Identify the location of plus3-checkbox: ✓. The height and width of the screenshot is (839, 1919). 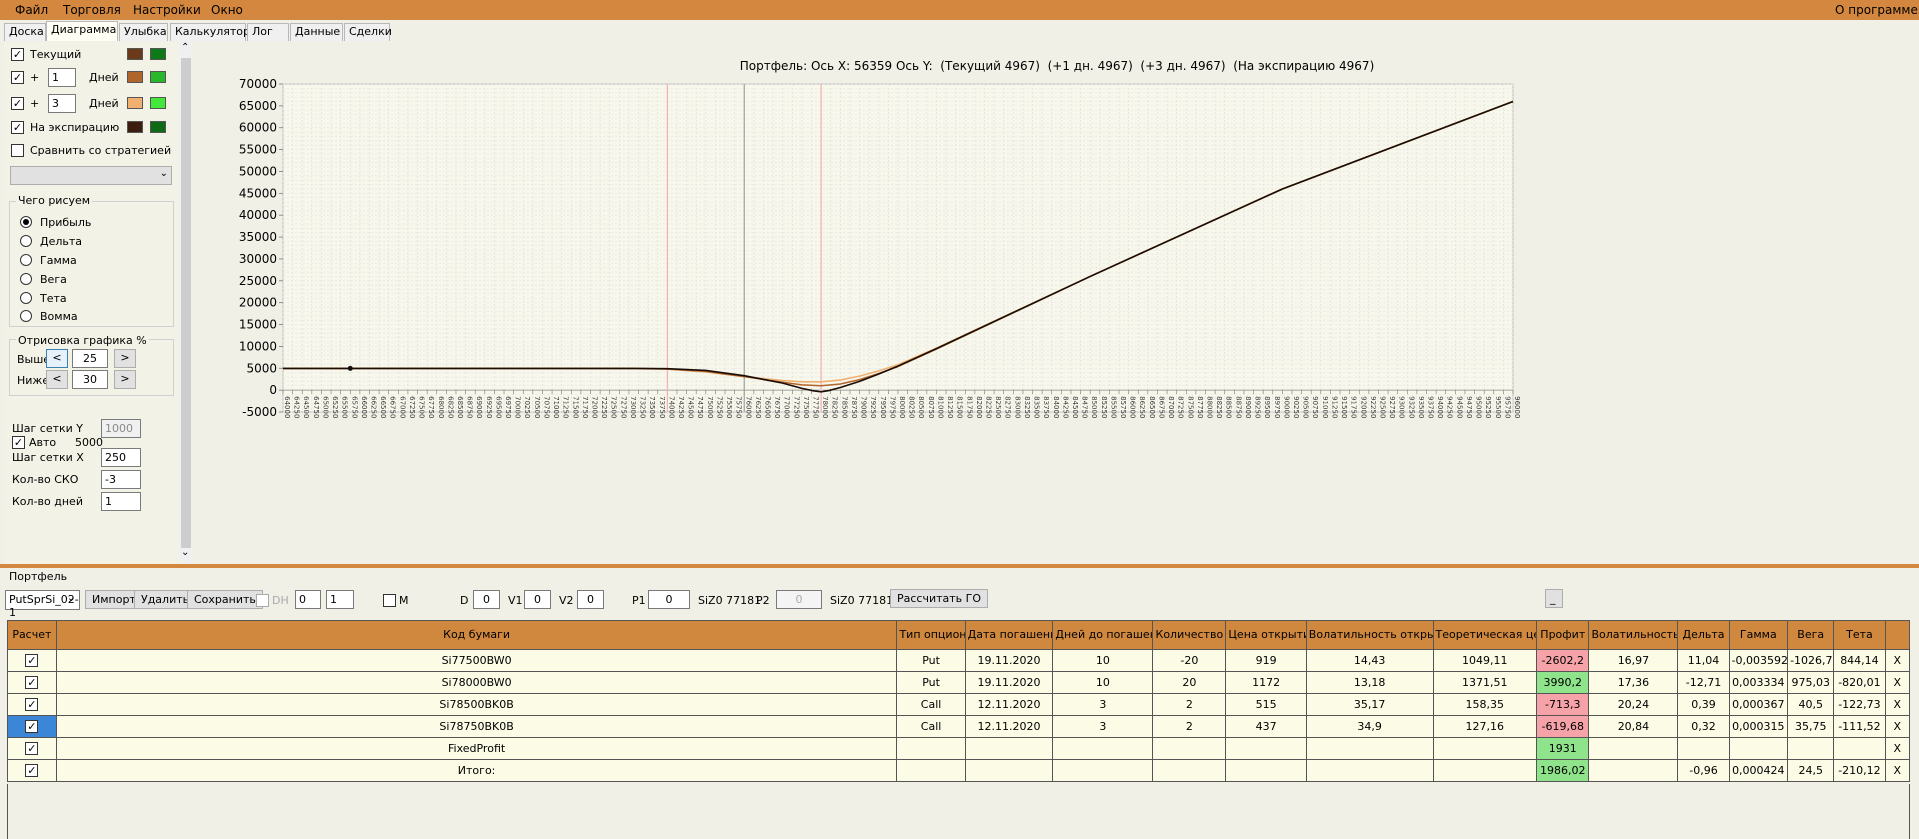
(17, 103).